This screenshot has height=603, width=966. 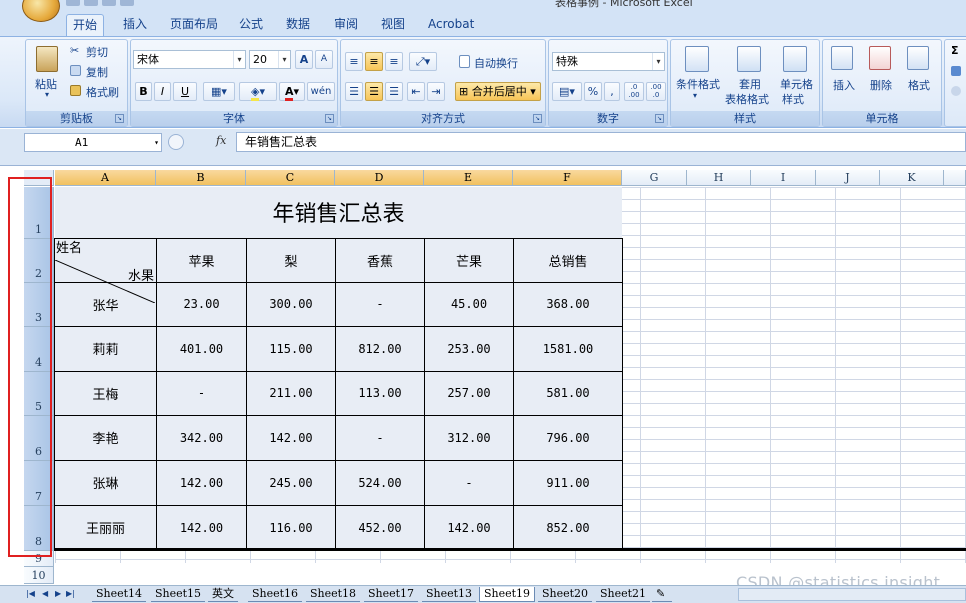 What do you see at coordinates (391, 594) in the screenshot?
I see `sheet-tab-sheet17: Sheet17` at bounding box center [391, 594].